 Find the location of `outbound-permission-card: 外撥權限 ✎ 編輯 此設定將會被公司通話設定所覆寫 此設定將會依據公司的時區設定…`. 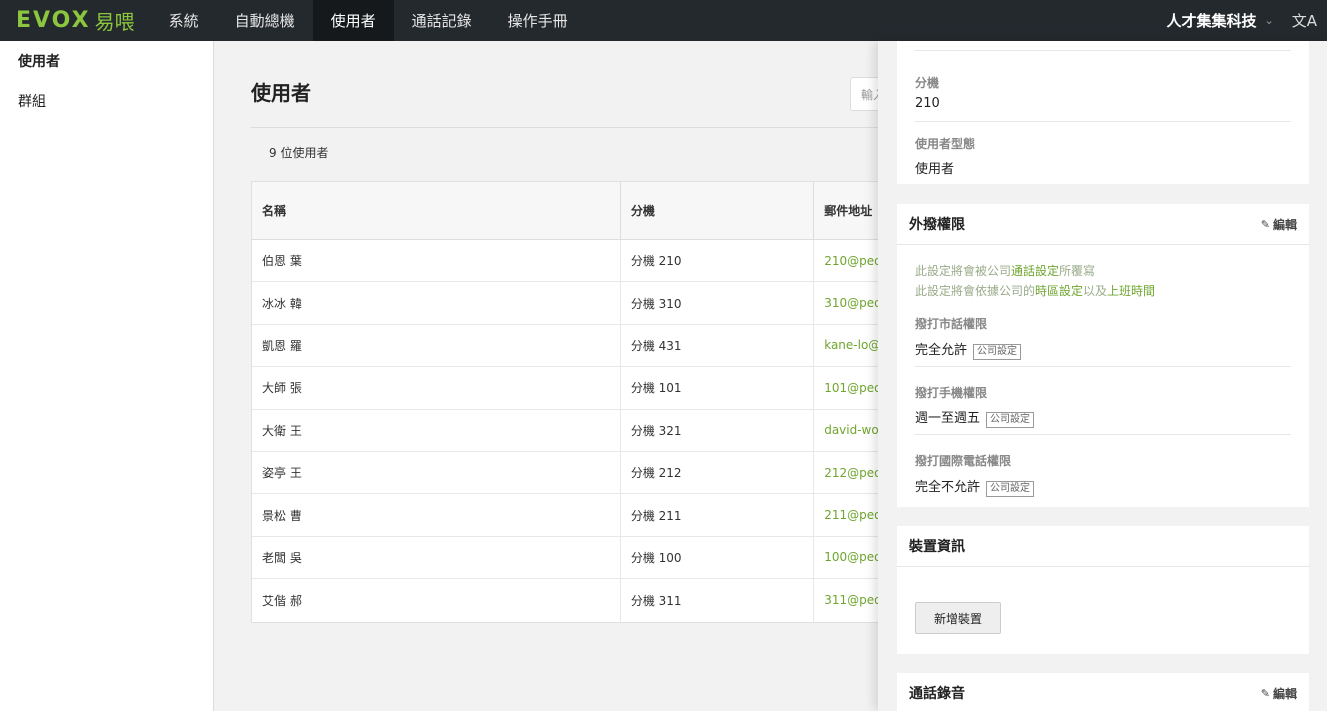

outbound-permission-card: 外撥權限 ✎ 編輯 此設定將會被公司通話設定所覆寫 此設定將會依據公司的時區設定… is located at coordinates (1103, 355).